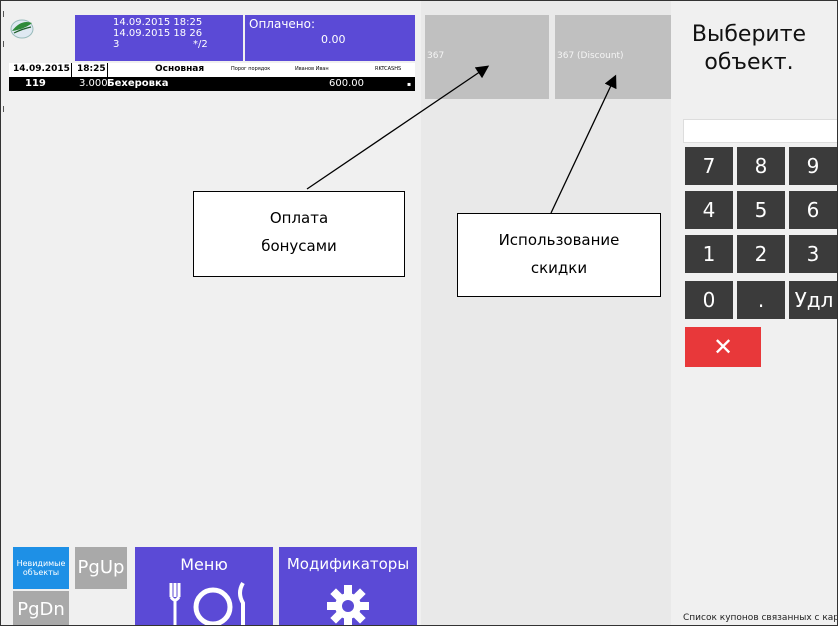 The width and height of the screenshot is (838, 626). I want to click on object-tile-label: 367, so click(436, 56).